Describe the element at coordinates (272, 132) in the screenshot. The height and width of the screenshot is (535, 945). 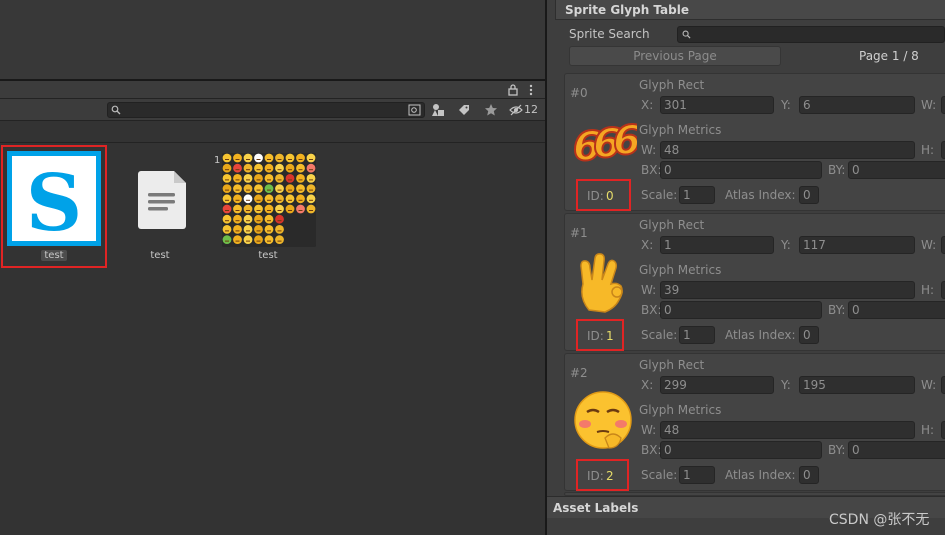
I see `breadcrumb-bar` at that location.